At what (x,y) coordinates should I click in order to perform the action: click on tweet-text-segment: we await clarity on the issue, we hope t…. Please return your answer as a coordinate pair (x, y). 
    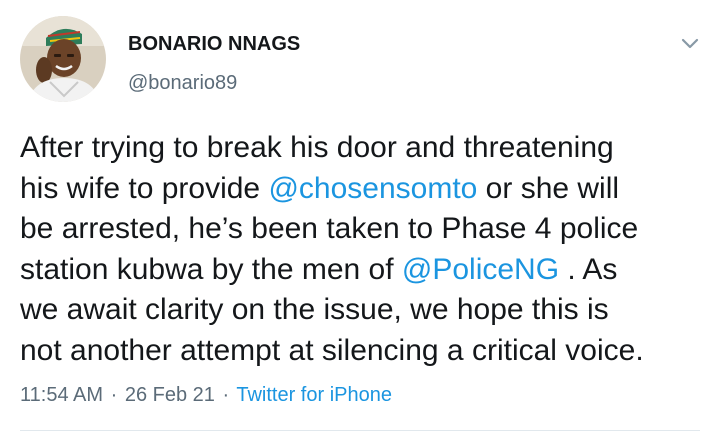
    Looking at the image, I should click on (314, 309).